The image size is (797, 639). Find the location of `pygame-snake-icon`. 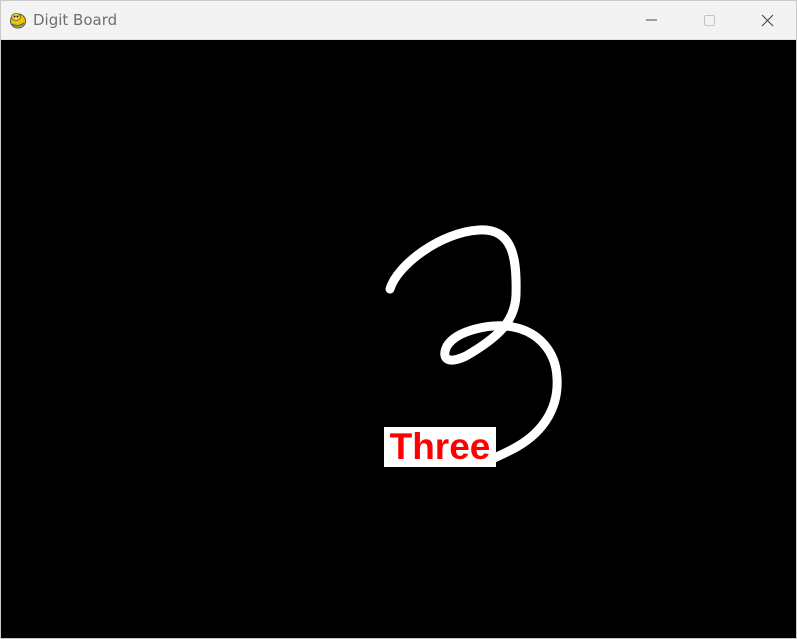

pygame-snake-icon is located at coordinates (18, 20).